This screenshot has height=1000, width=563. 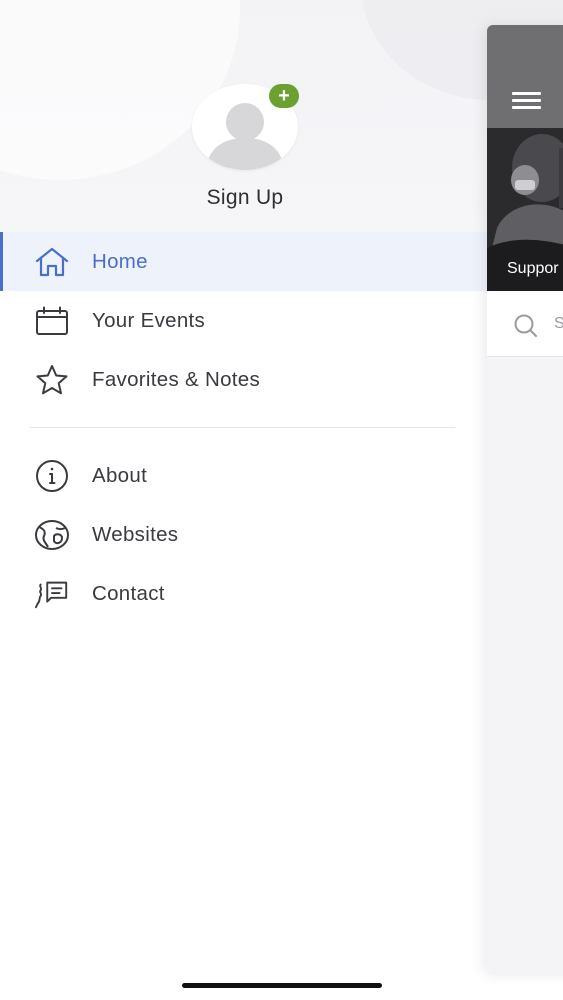 I want to click on menu-item-label: Websites, so click(x=135, y=534).